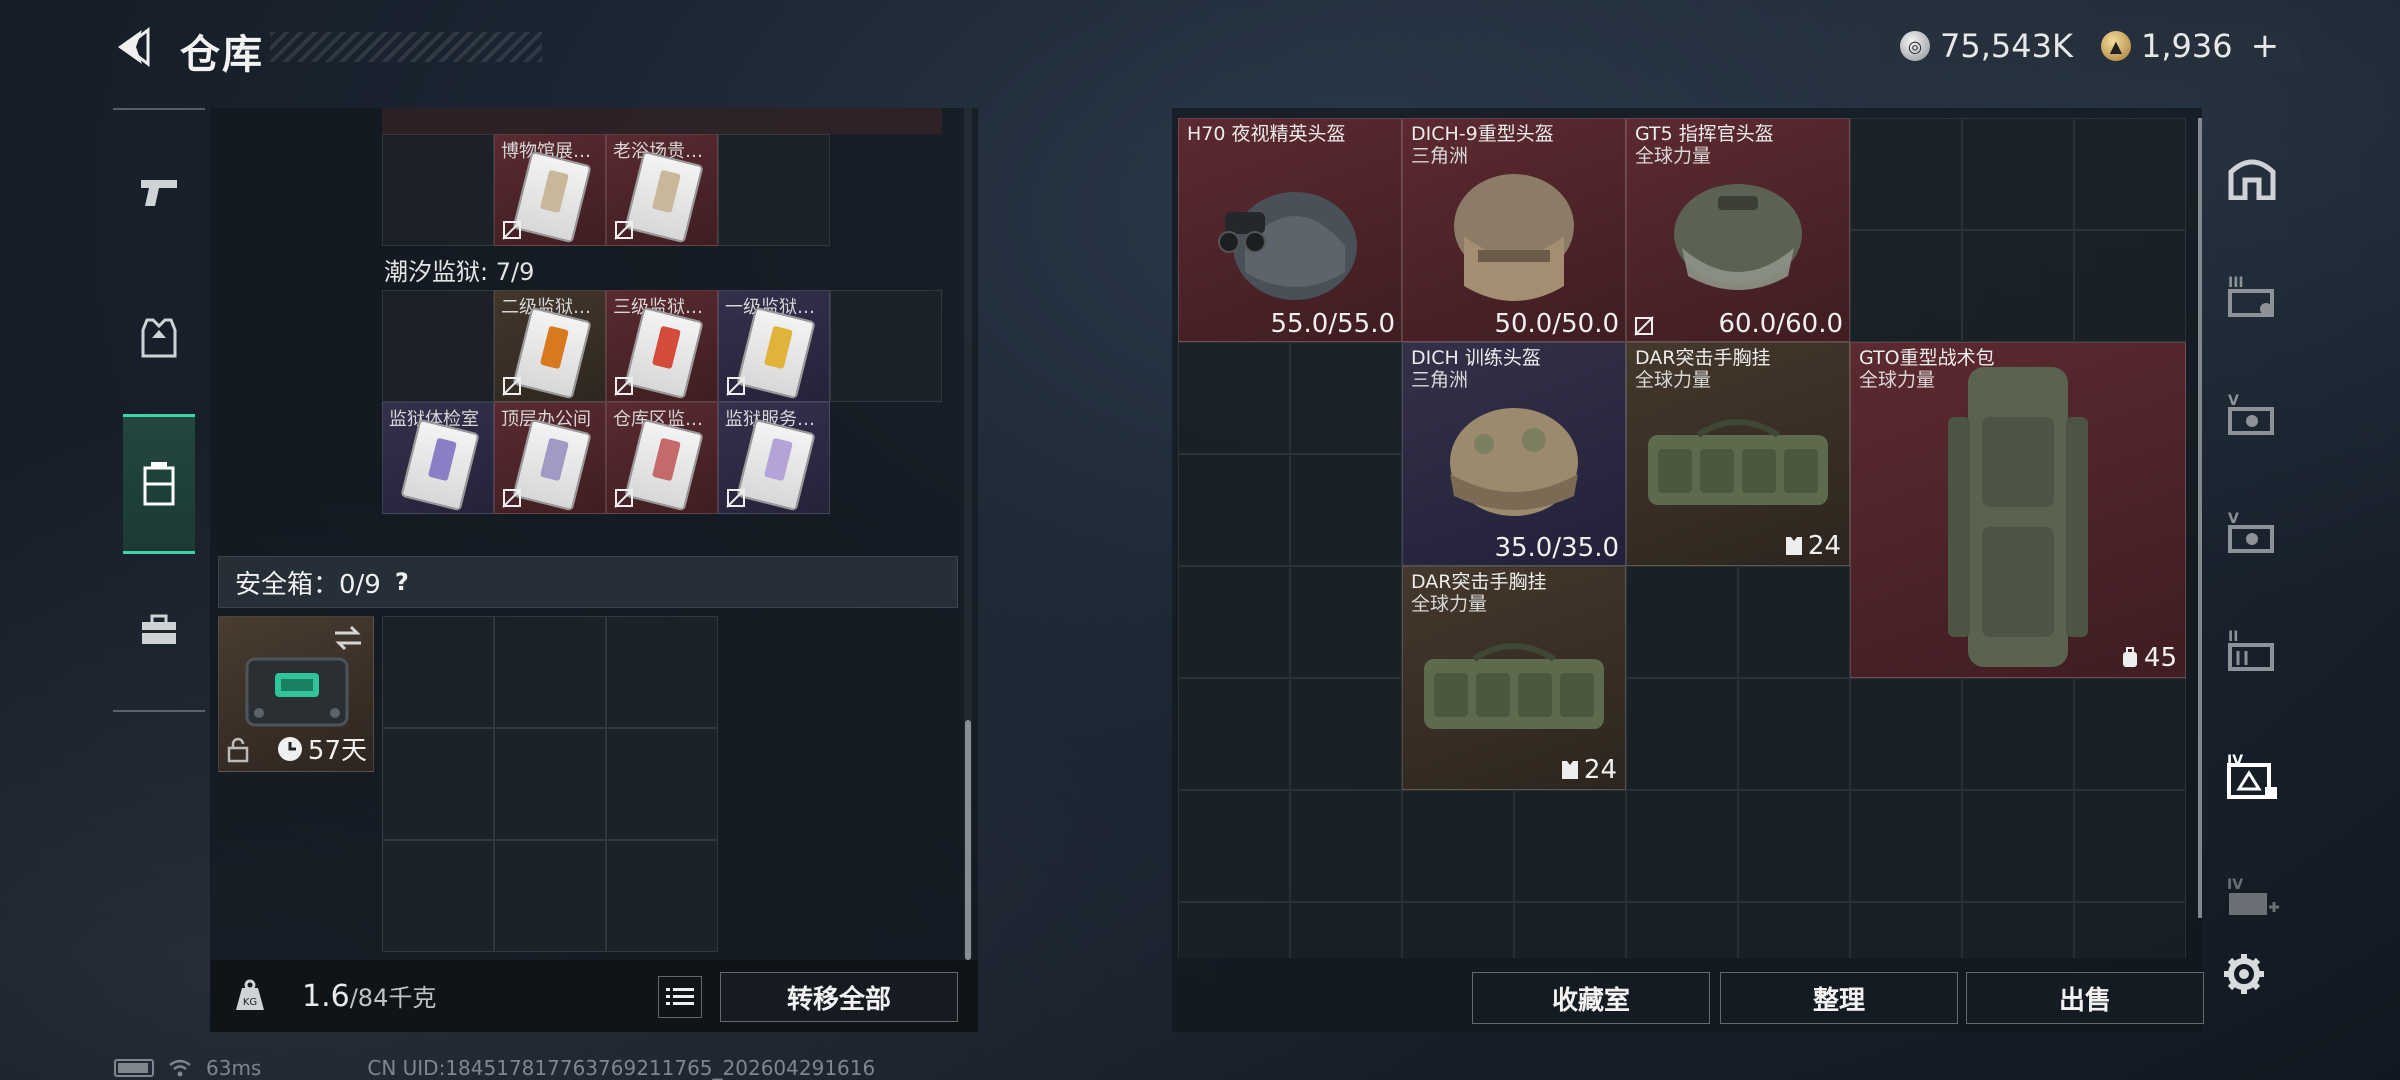  Describe the element at coordinates (1290, 230) in the screenshot. I see `inventory-item: H70 夜视精英头盔 55.0/55.0` at that location.